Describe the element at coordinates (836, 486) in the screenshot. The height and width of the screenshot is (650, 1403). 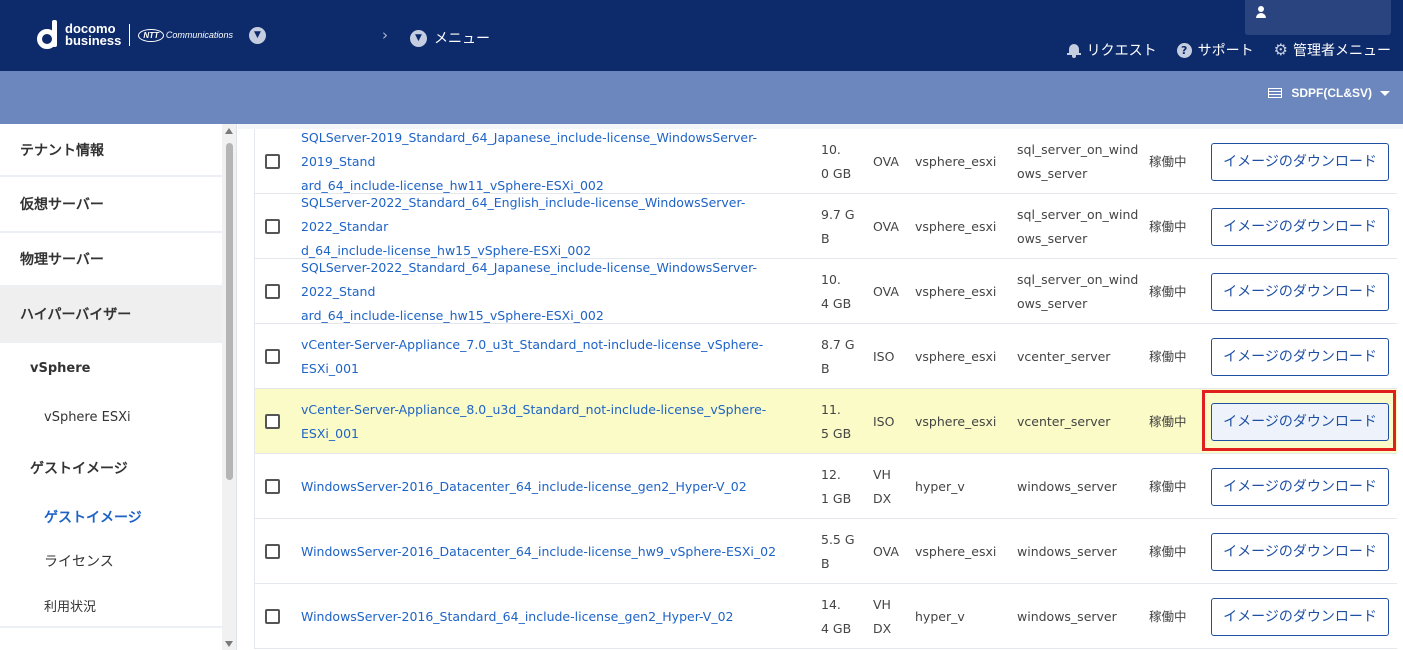
I see `image-size: 12. 1 GB` at that location.